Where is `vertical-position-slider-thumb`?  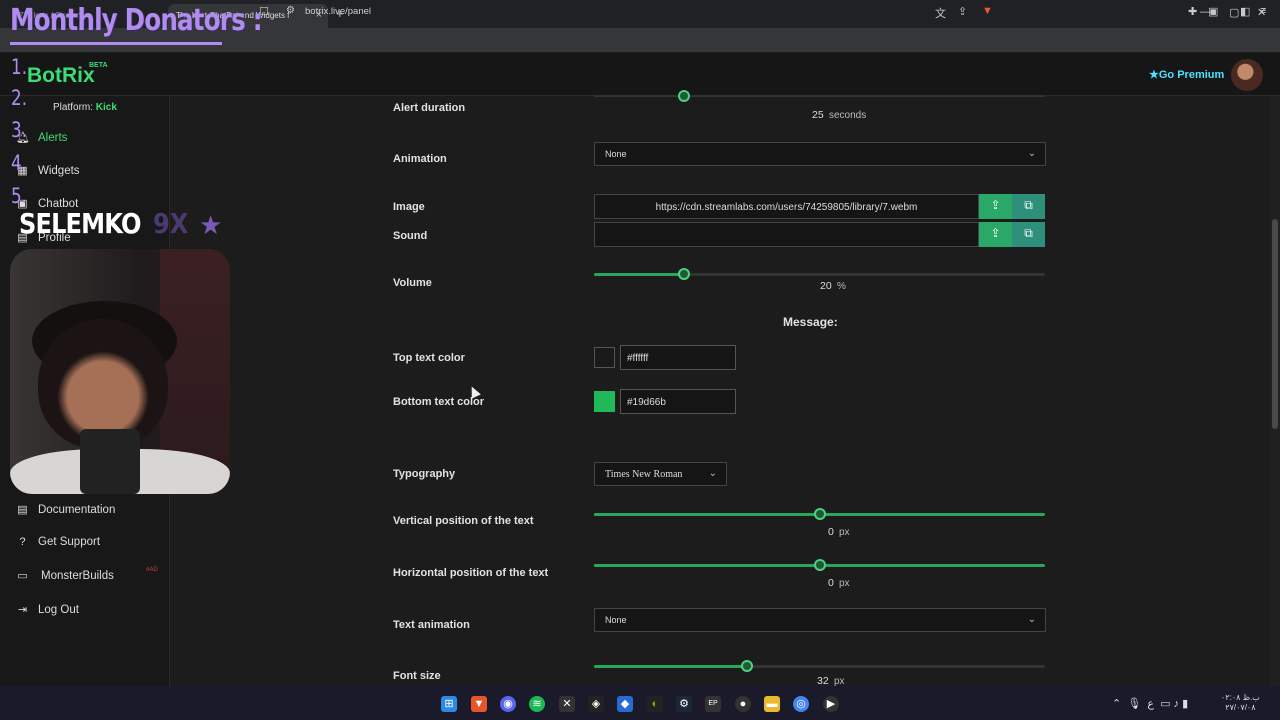 vertical-position-slider-thumb is located at coordinates (819, 514).